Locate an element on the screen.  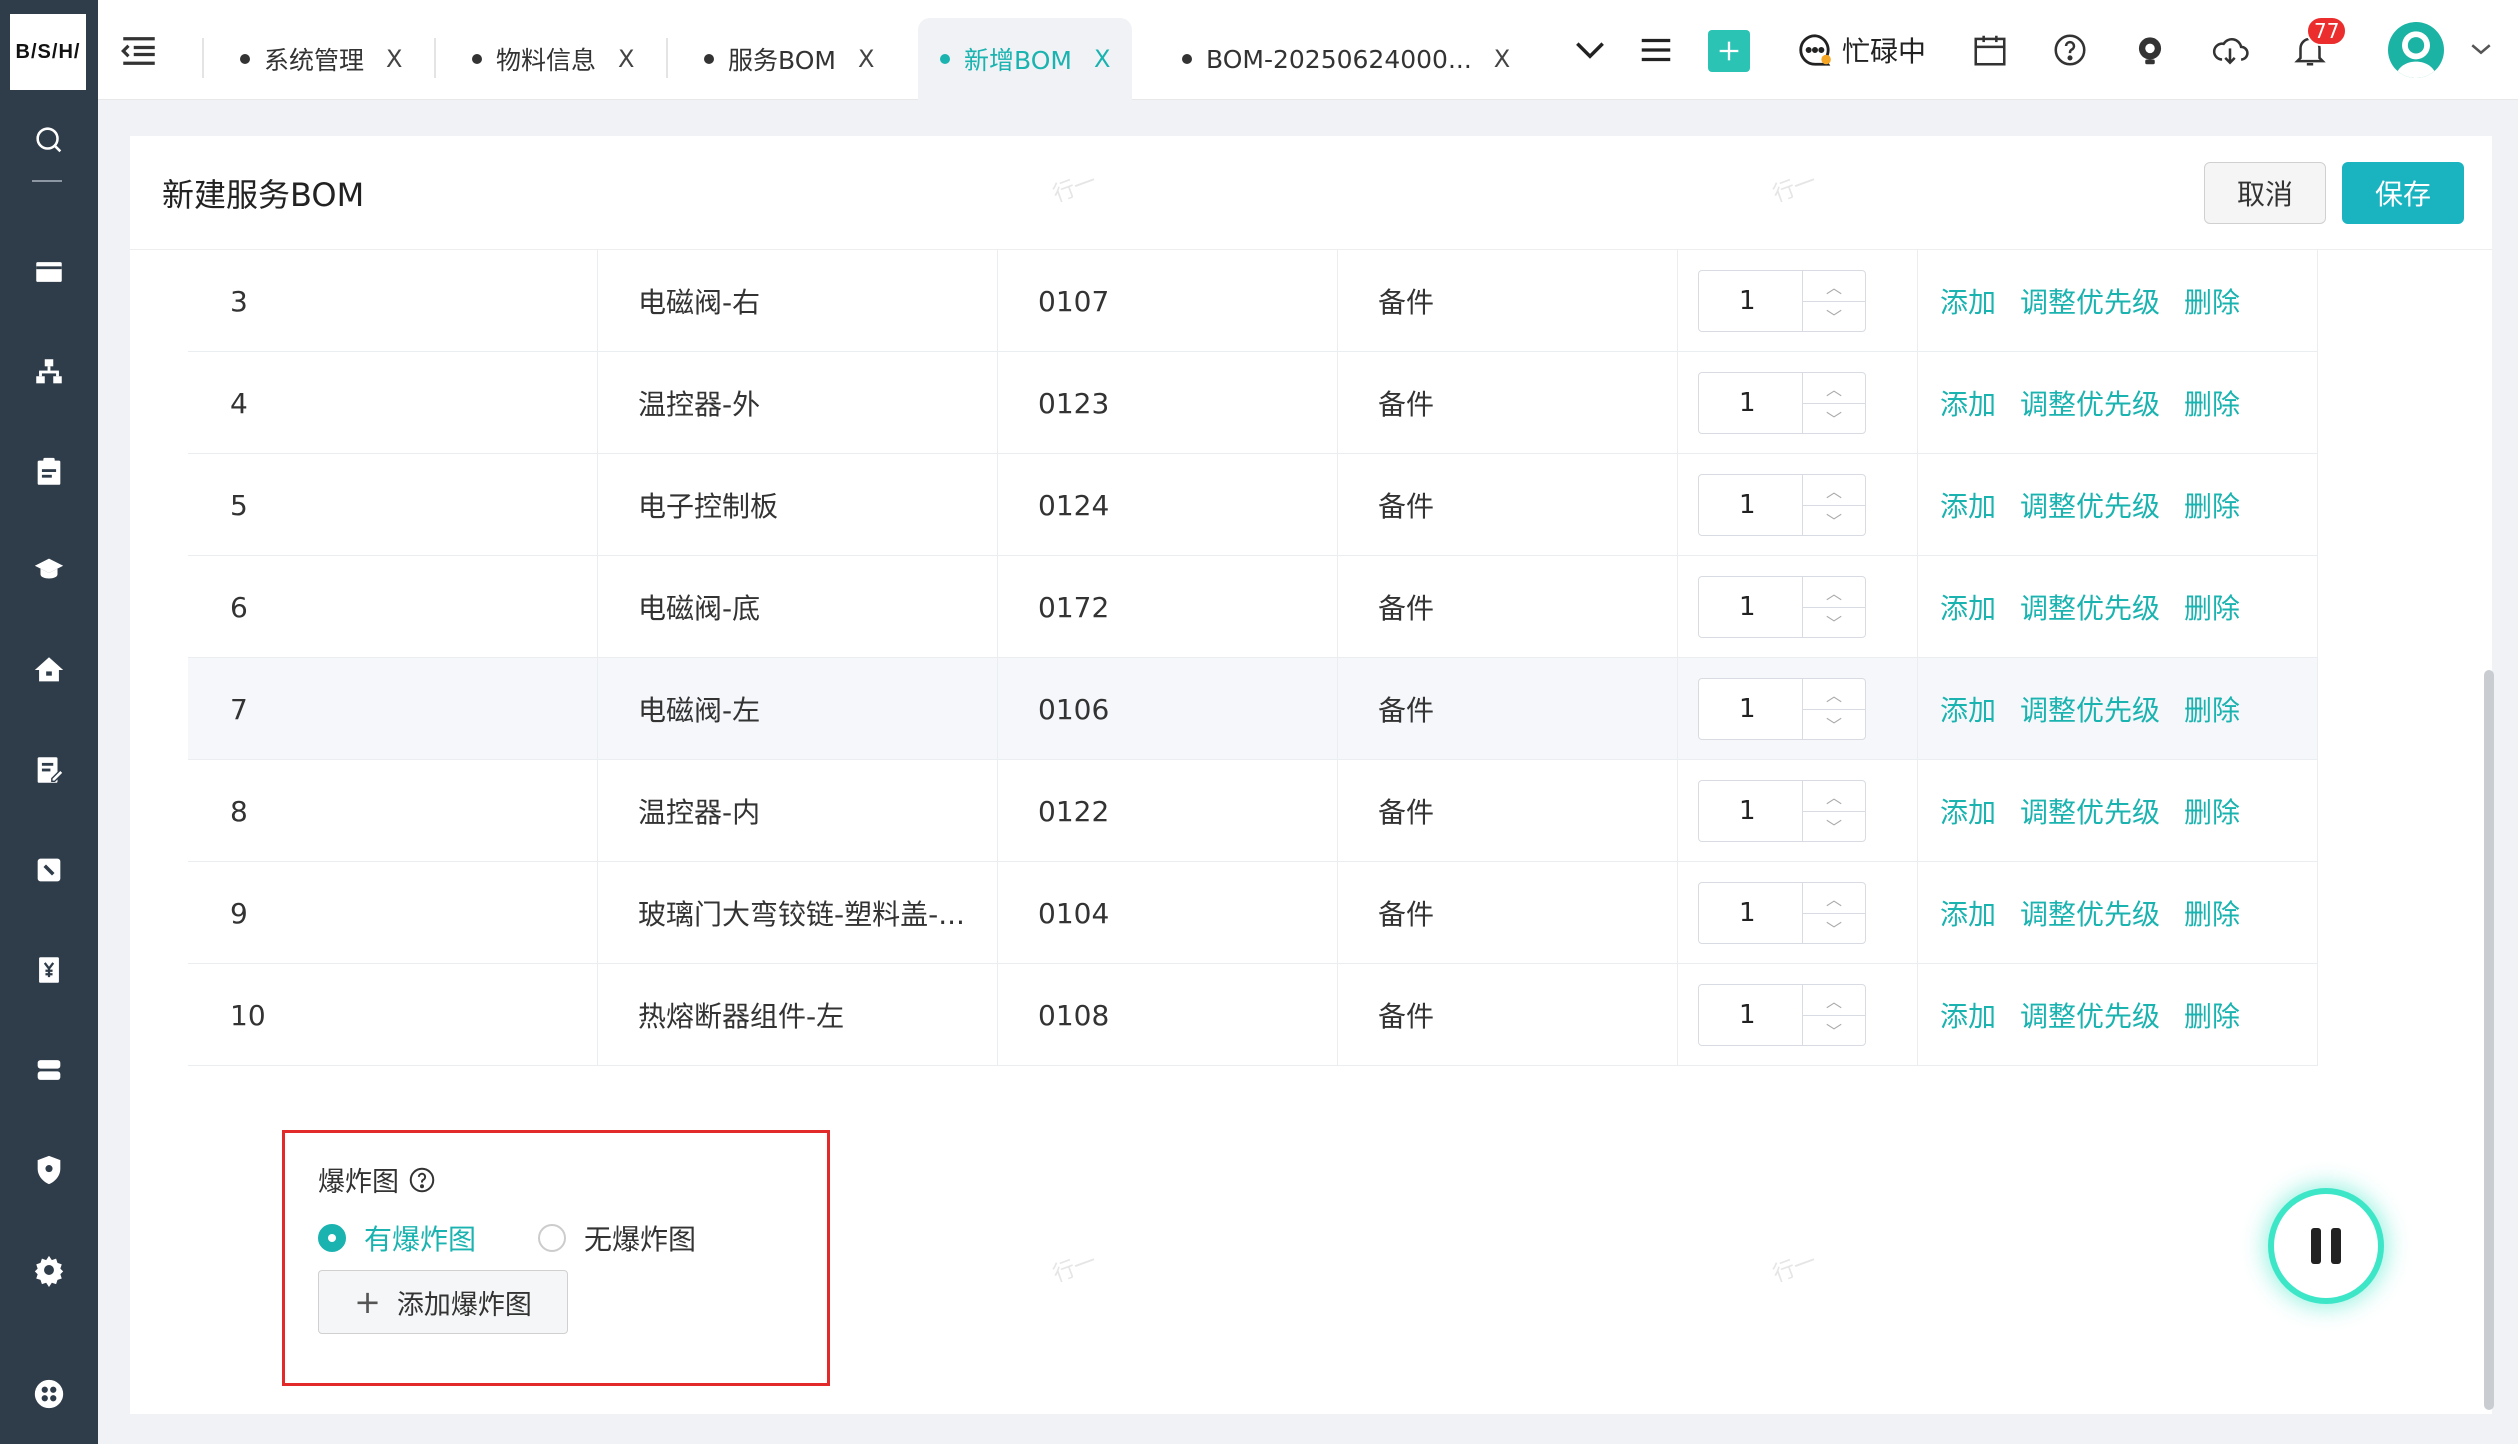
cancel-button: 取消 is located at coordinates (2265, 193).